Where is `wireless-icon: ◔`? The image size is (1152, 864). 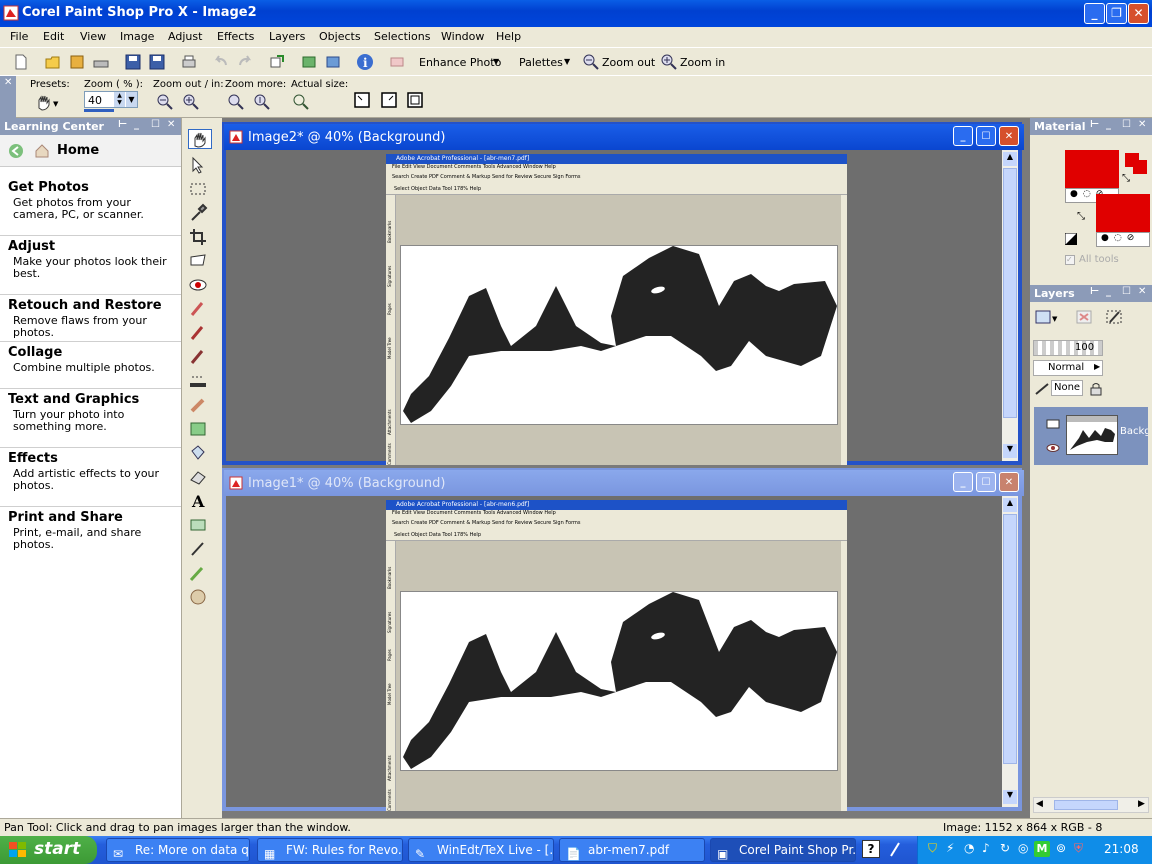
wireless-icon: ◔ is located at coordinates (969, 848).